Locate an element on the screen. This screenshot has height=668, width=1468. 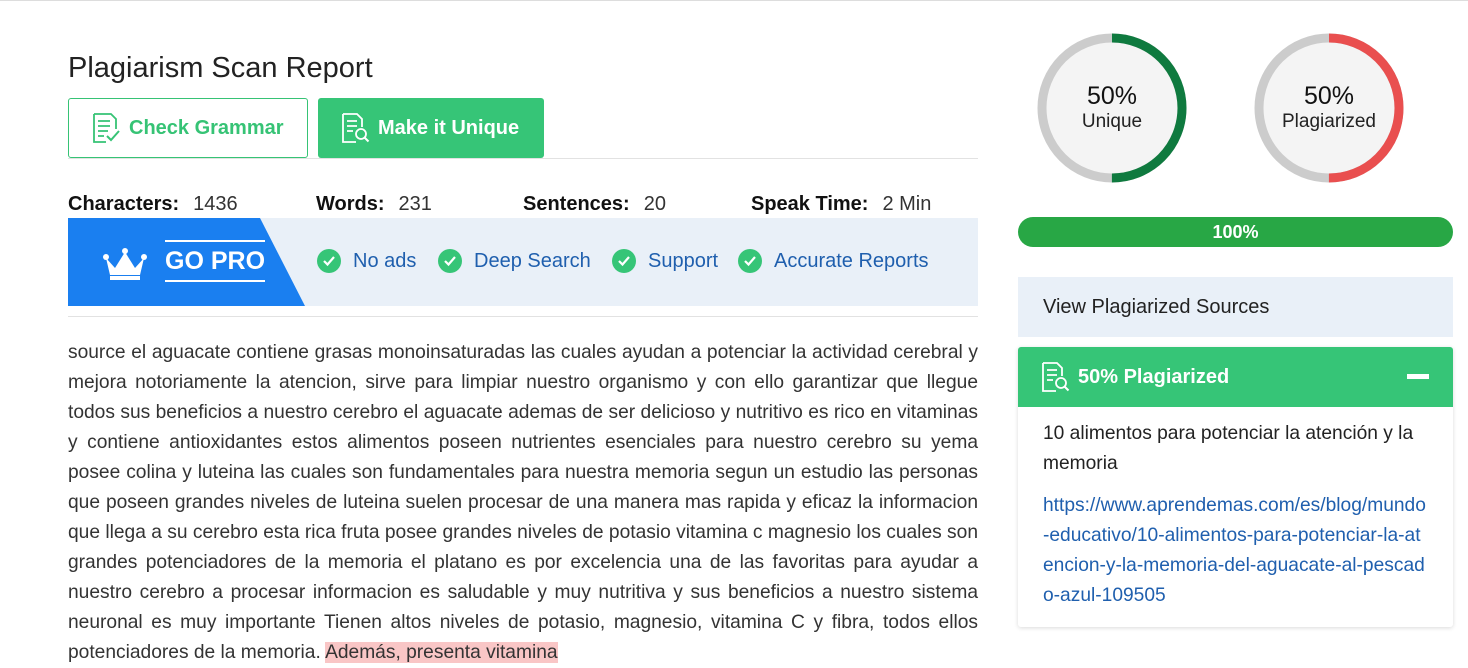
plagiarized-highlight: Además, presenta vitamina is located at coordinates (441, 652).